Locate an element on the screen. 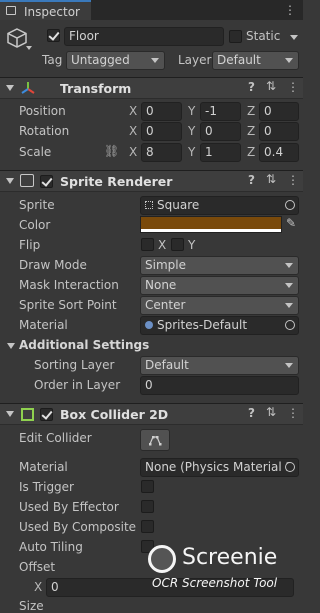 The height and width of the screenshot is (613, 320). additional-settings-title: Additional Settings is located at coordinates (84, 345).